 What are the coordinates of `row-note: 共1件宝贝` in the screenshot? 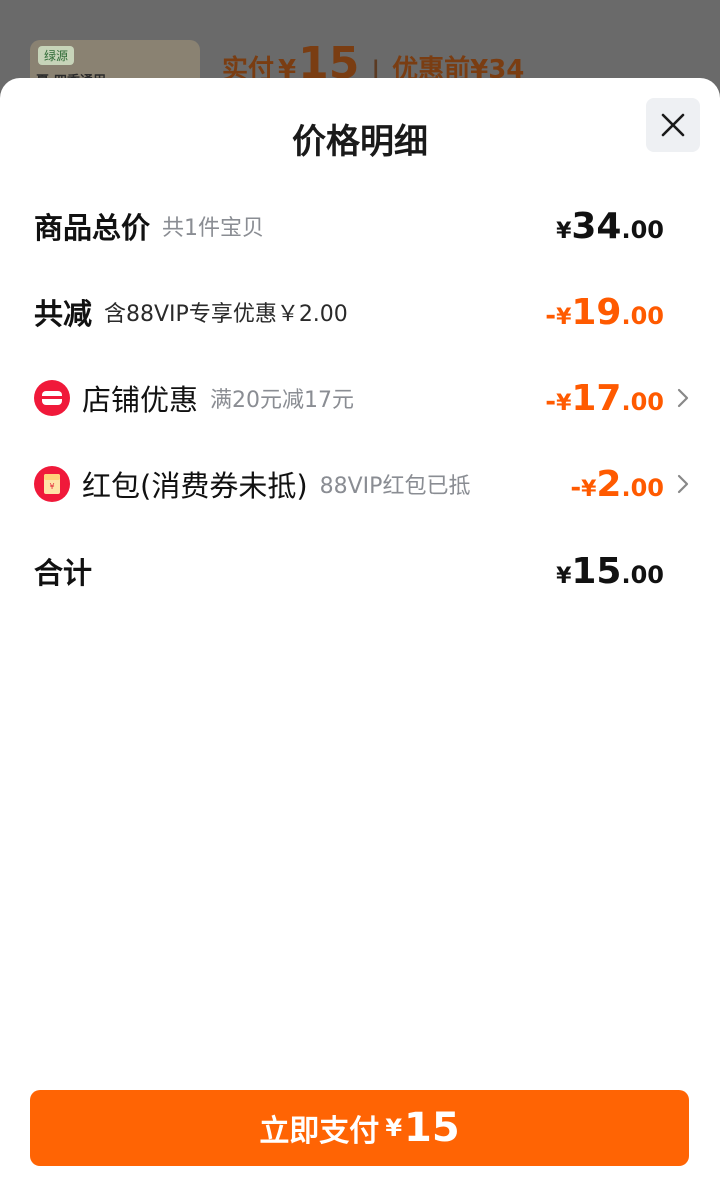 It's located at (213, 228).